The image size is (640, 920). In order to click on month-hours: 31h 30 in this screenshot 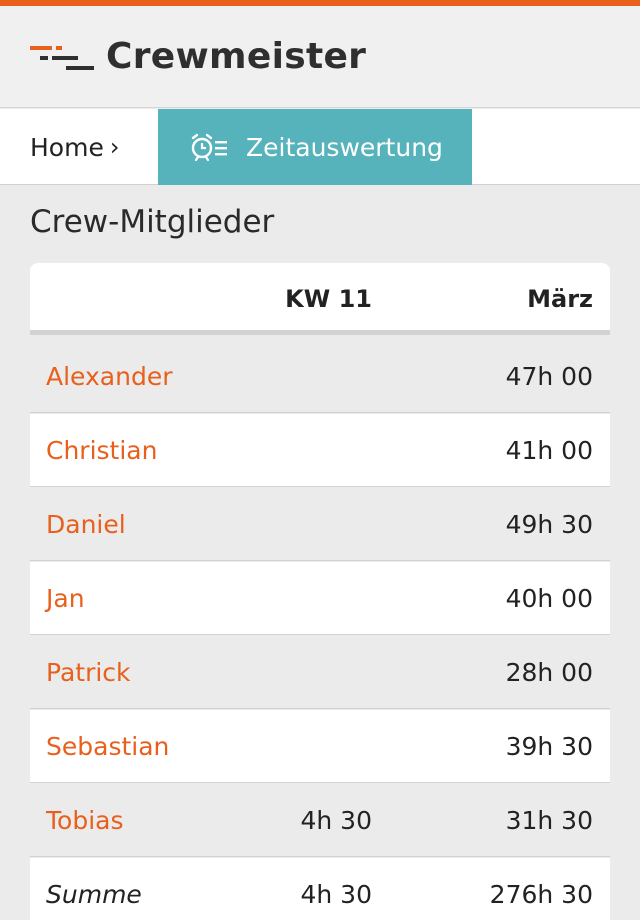, I will do `click(549, 820)`.